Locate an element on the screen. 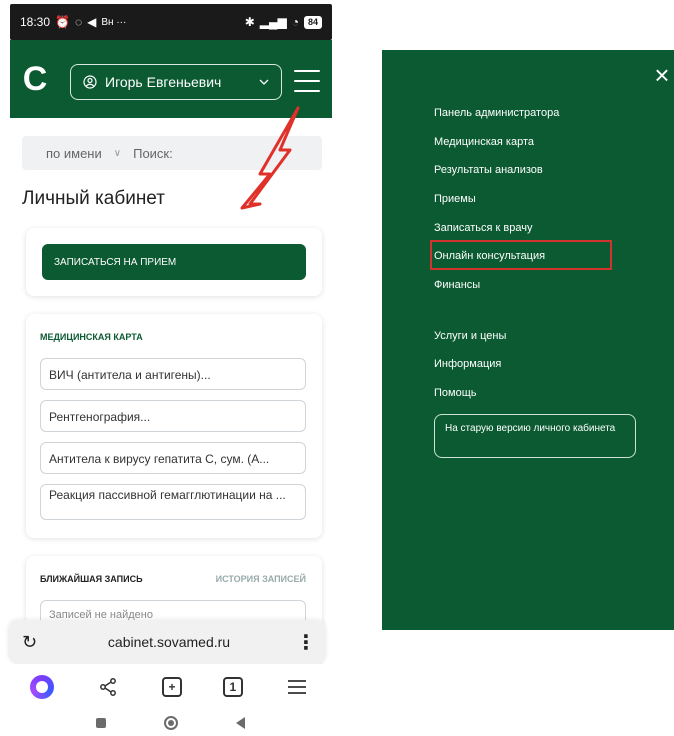 The width and height of the screenshot is (674, 736). menu-item-services-prices: Услуги и цены is located at coordinates (470, 336).